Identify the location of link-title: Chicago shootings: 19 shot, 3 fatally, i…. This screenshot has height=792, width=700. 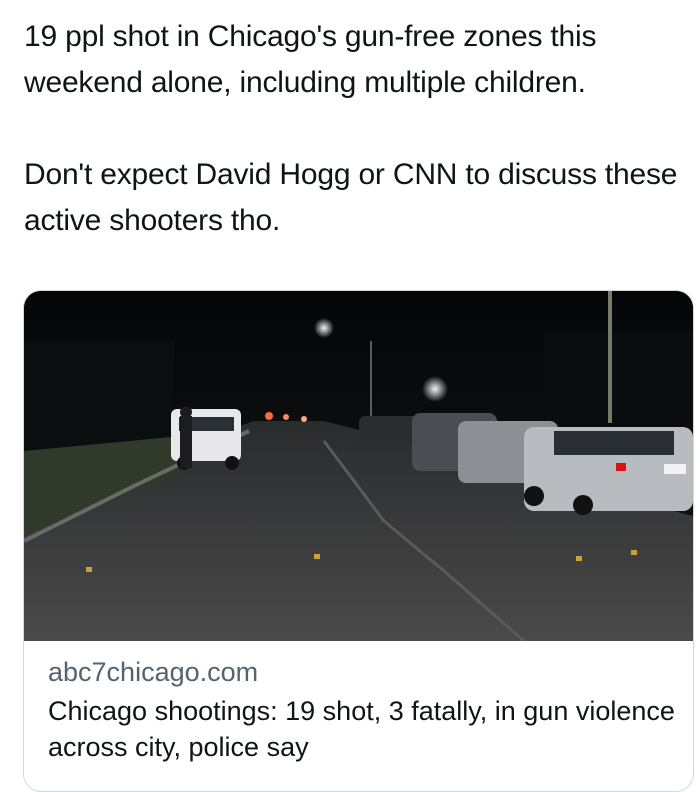
(363, 729).